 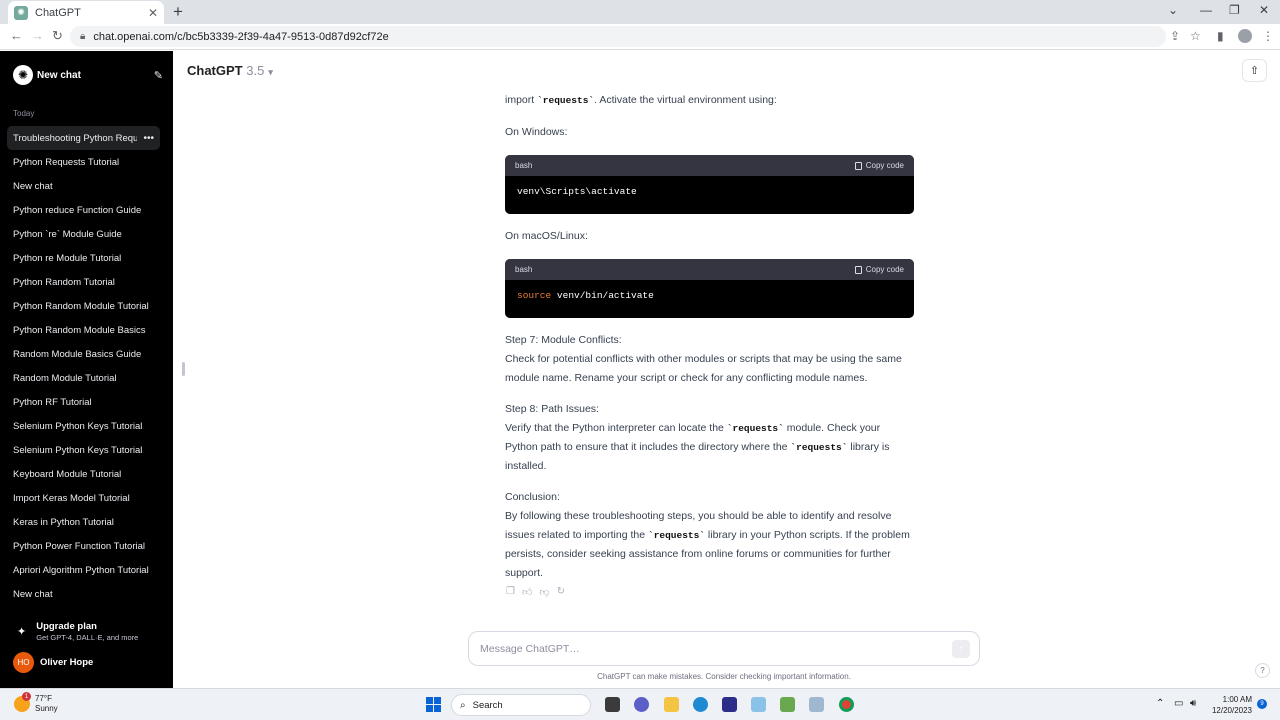 I want to click on chrome-browser-icon, so click(x=846, y=704).